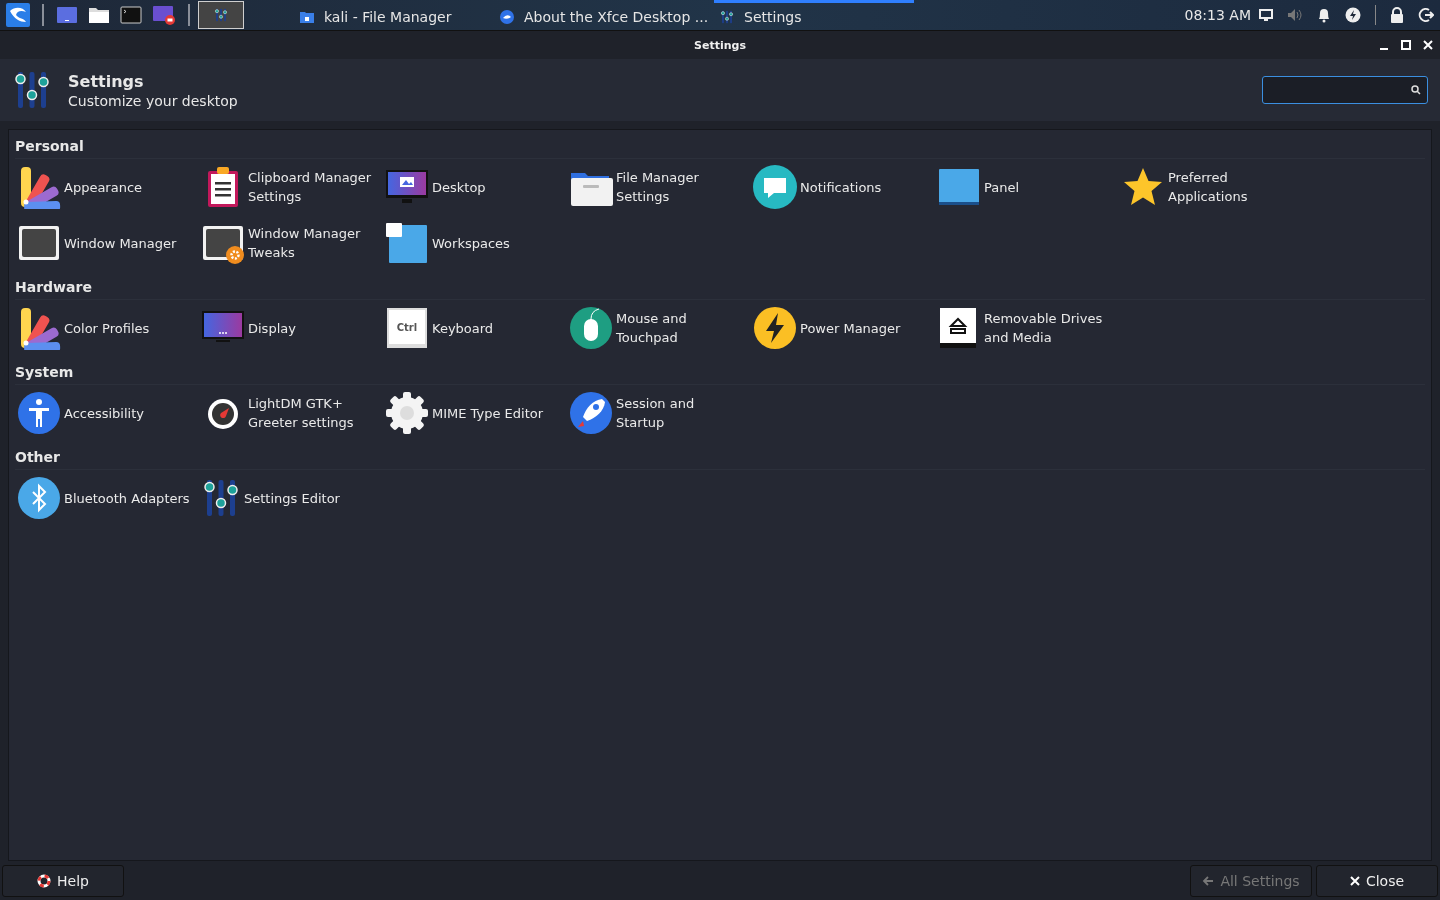 The image size is (1440, 900). What do you see at coordinates (475, 187) in the screenshot?
I see `settings-item: Desktop` at bounding box center [475, 187].